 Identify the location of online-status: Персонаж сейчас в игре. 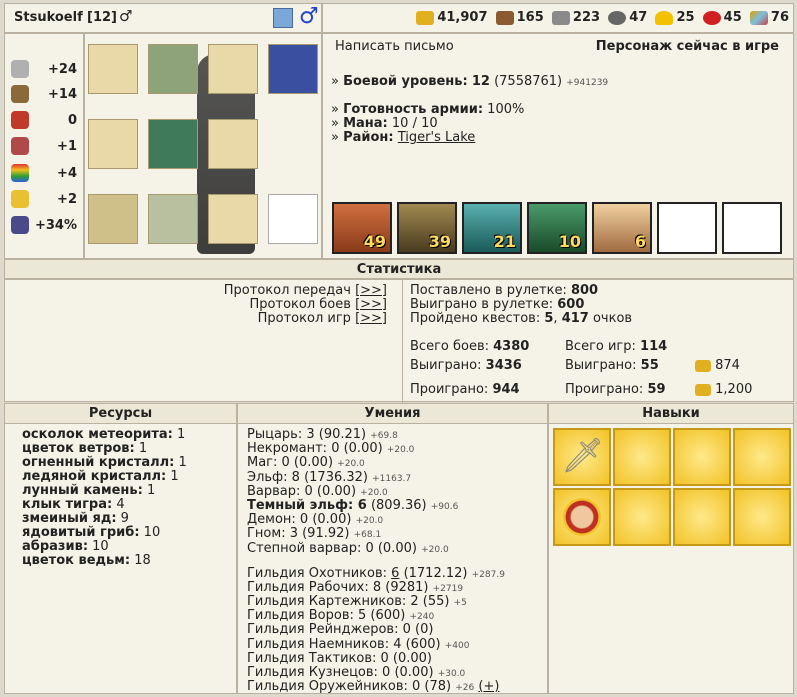
(687, 46).